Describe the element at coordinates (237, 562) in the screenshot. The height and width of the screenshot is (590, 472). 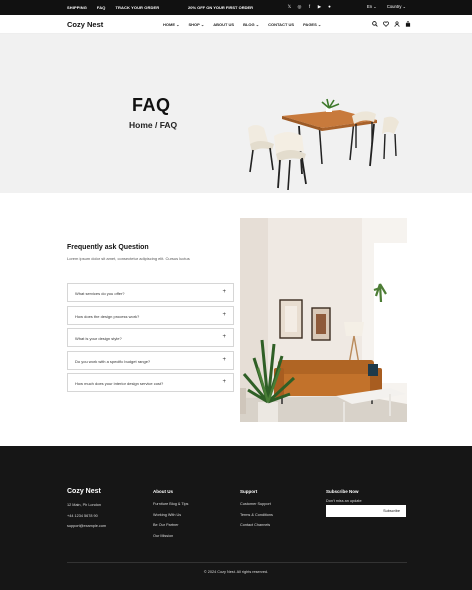
I see `footer-divider` at that location.